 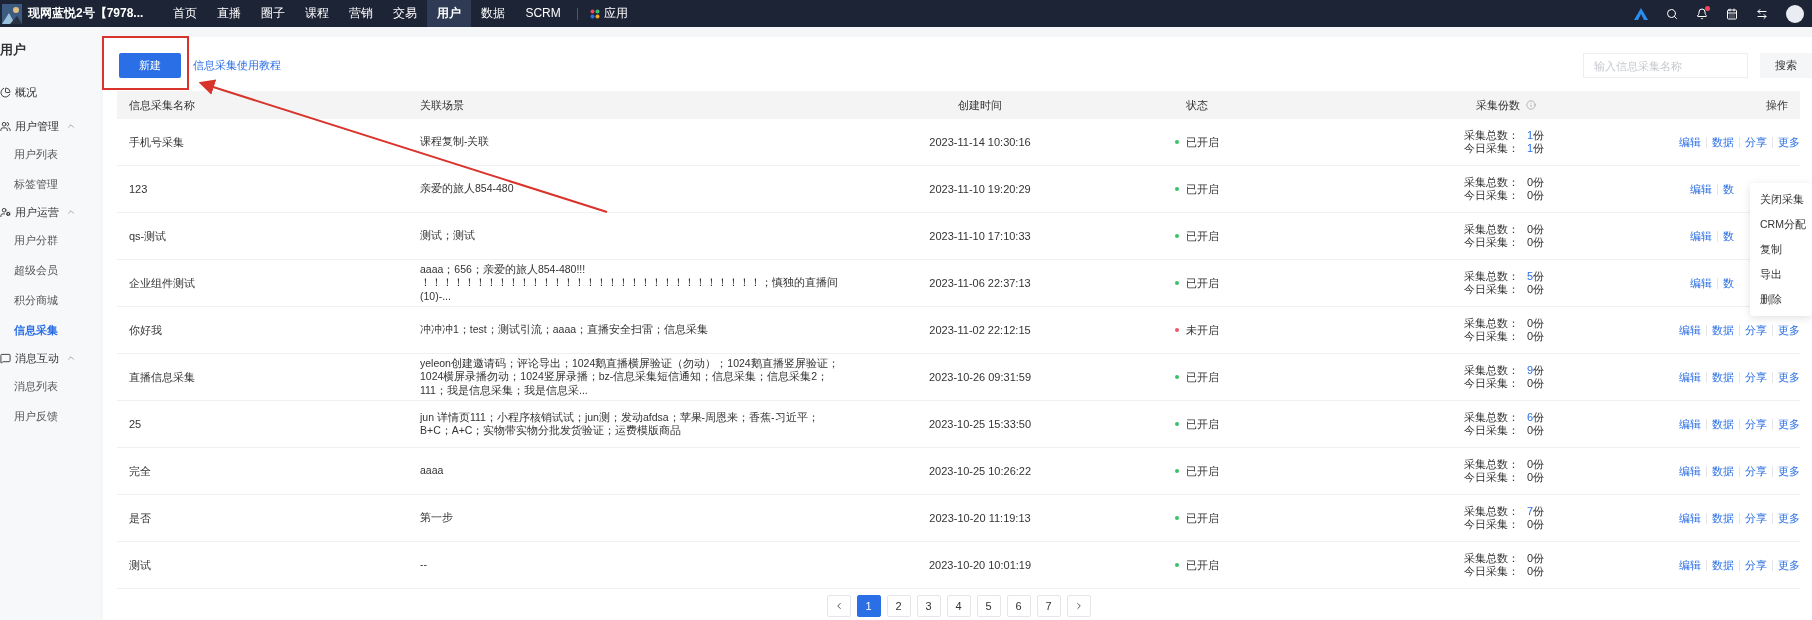 I want to click on nav-tab: 用户, so click(x=449, y=13).